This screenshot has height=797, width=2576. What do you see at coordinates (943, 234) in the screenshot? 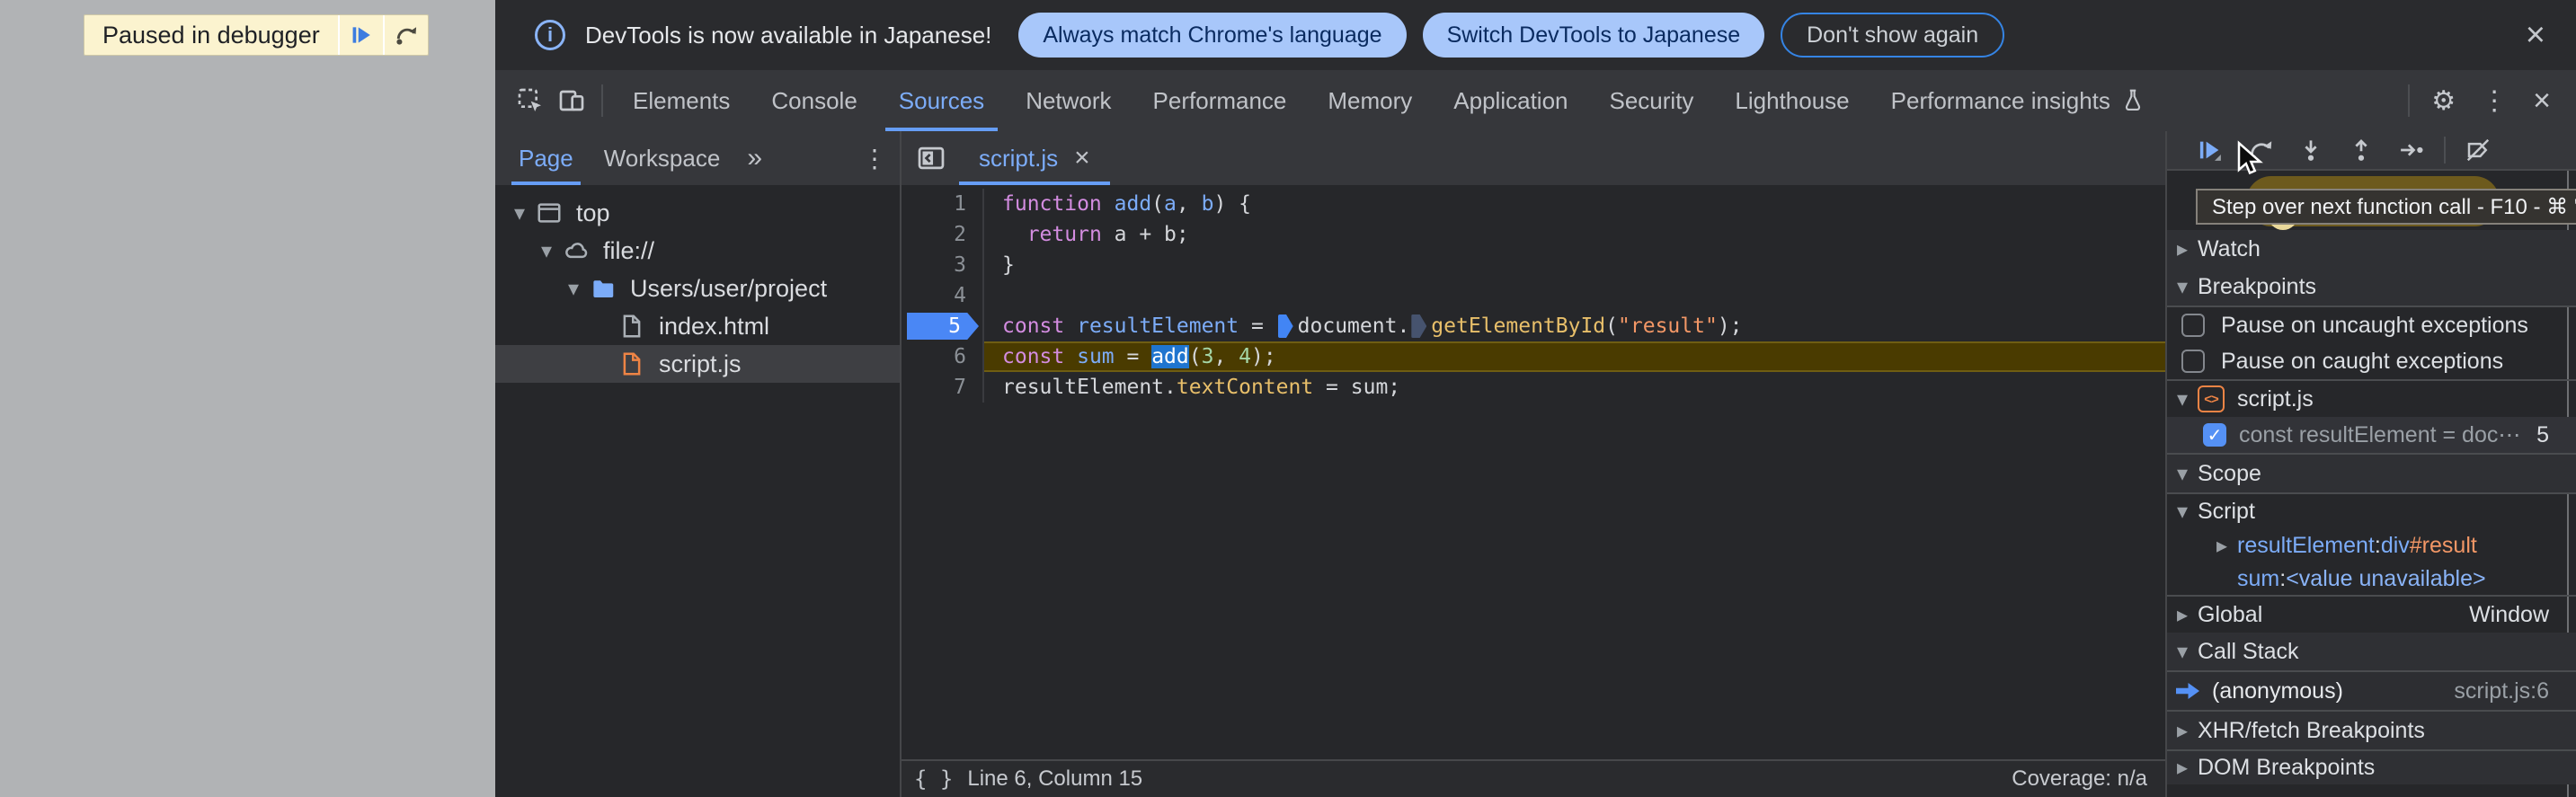
I see `gutter-line-number: 2` at bounding box center [943, 234].